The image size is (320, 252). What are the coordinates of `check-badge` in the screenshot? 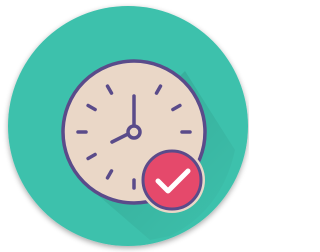 It's located at (172, 180).